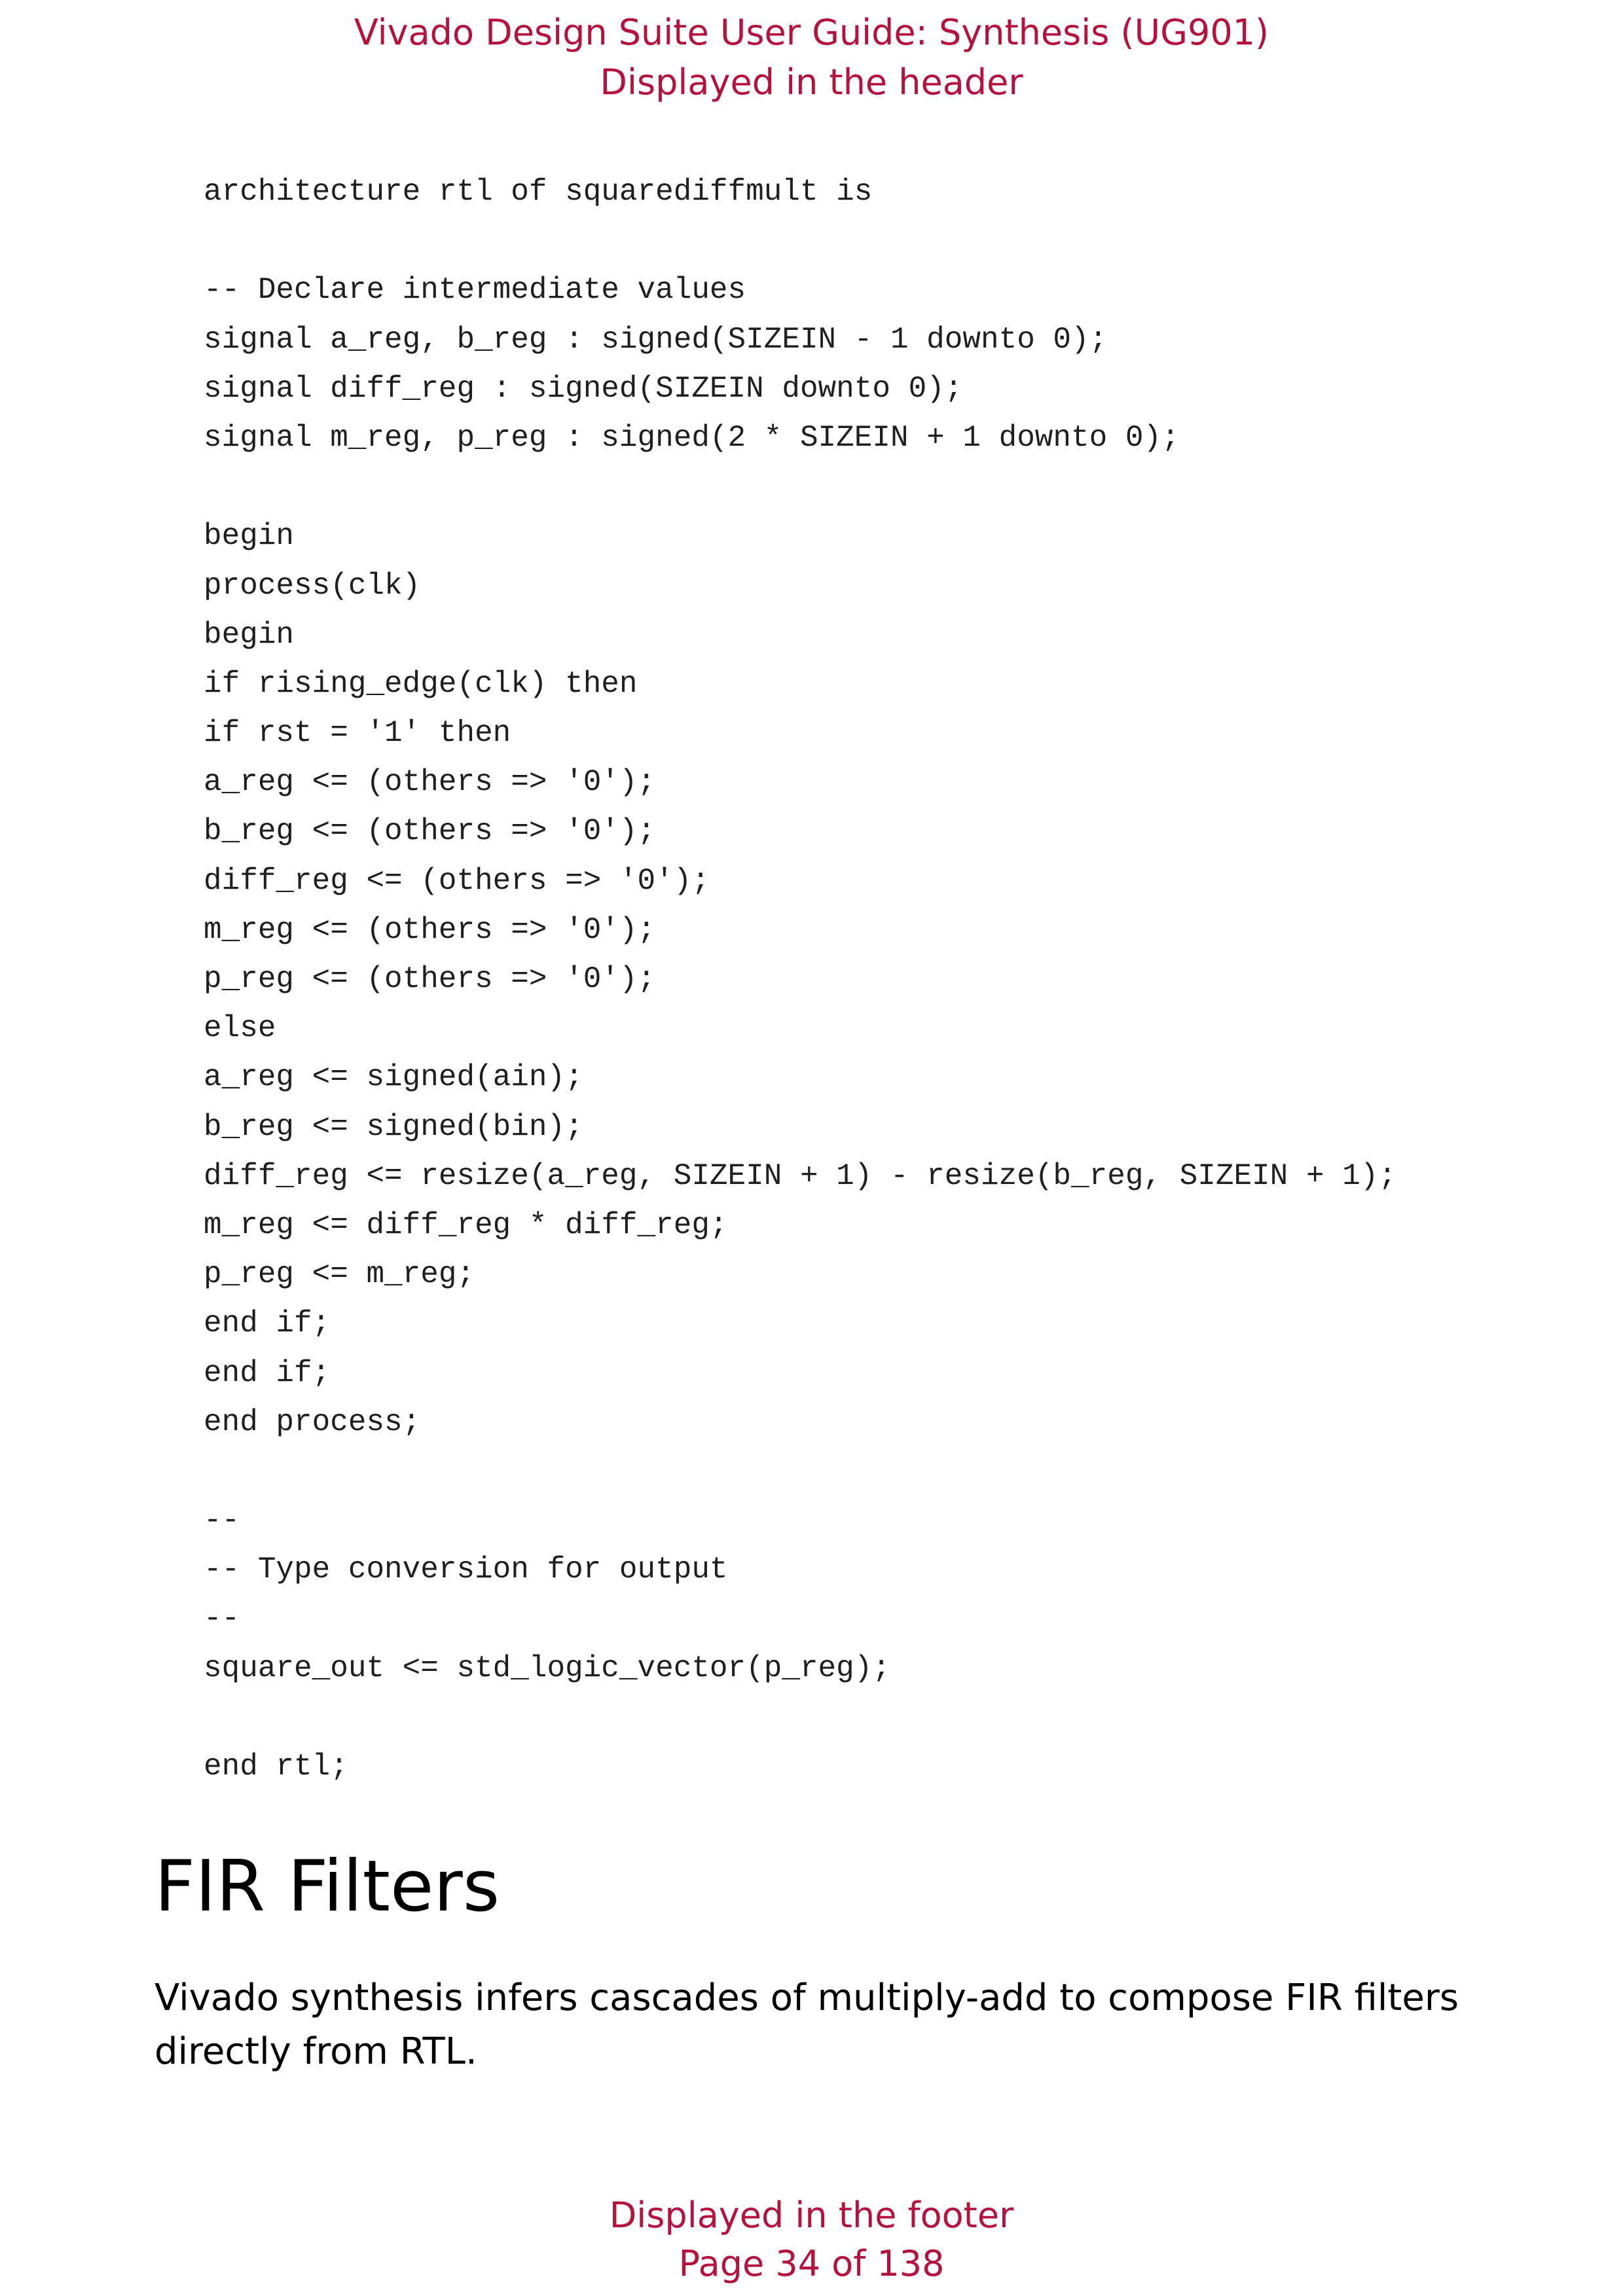  Describe the element at coordinates (430, 832) in the screenshot. I see `code-line: b_reg <= (others => '0');` at that location.